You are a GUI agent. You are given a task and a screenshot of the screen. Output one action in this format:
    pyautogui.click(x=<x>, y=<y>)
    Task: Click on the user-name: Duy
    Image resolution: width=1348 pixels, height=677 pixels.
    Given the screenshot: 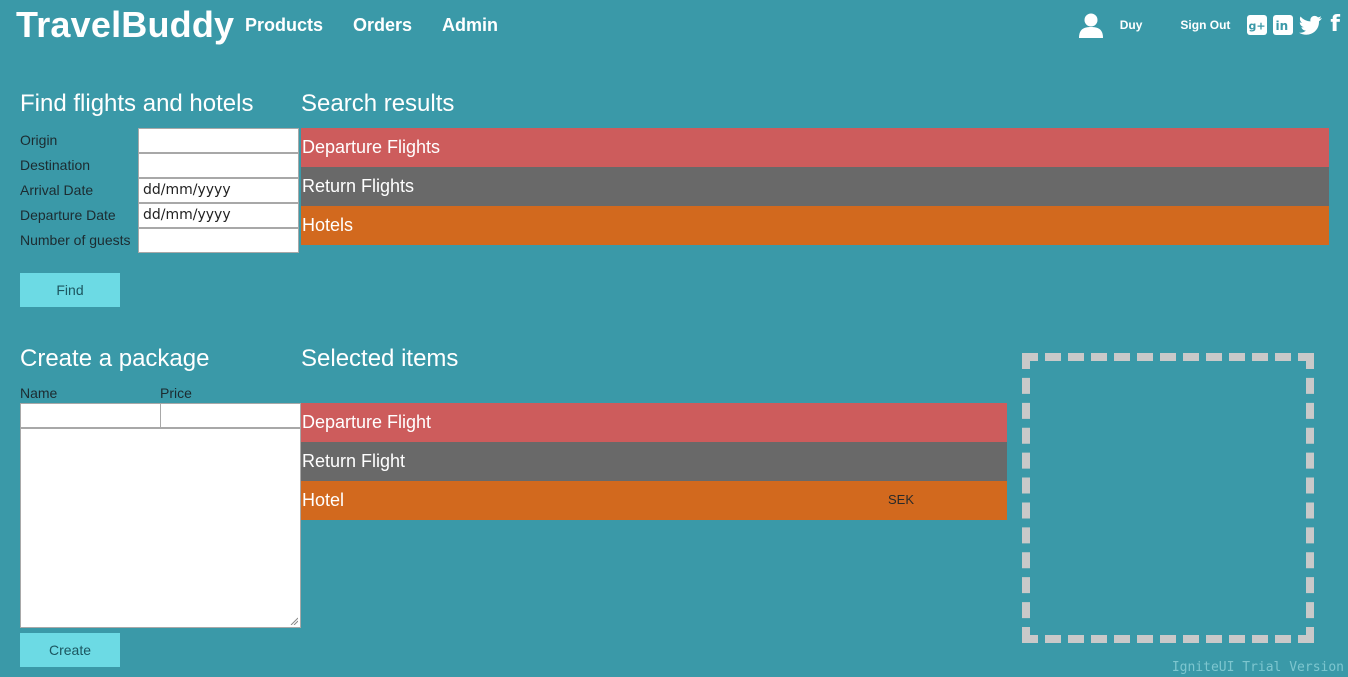 What is the action you would take?
    pyautogui.click(x=1131, y=25)
    